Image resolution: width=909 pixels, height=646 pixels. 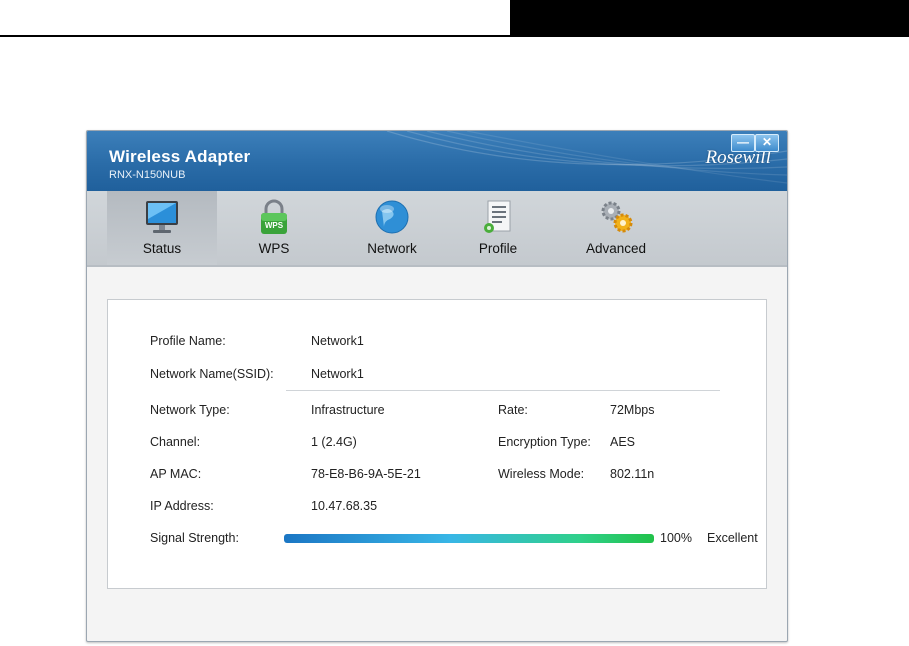 What do you see at coordinates (617, 217) in the screenshot?
I see `gears-icon` at bounding box center [617, 217].